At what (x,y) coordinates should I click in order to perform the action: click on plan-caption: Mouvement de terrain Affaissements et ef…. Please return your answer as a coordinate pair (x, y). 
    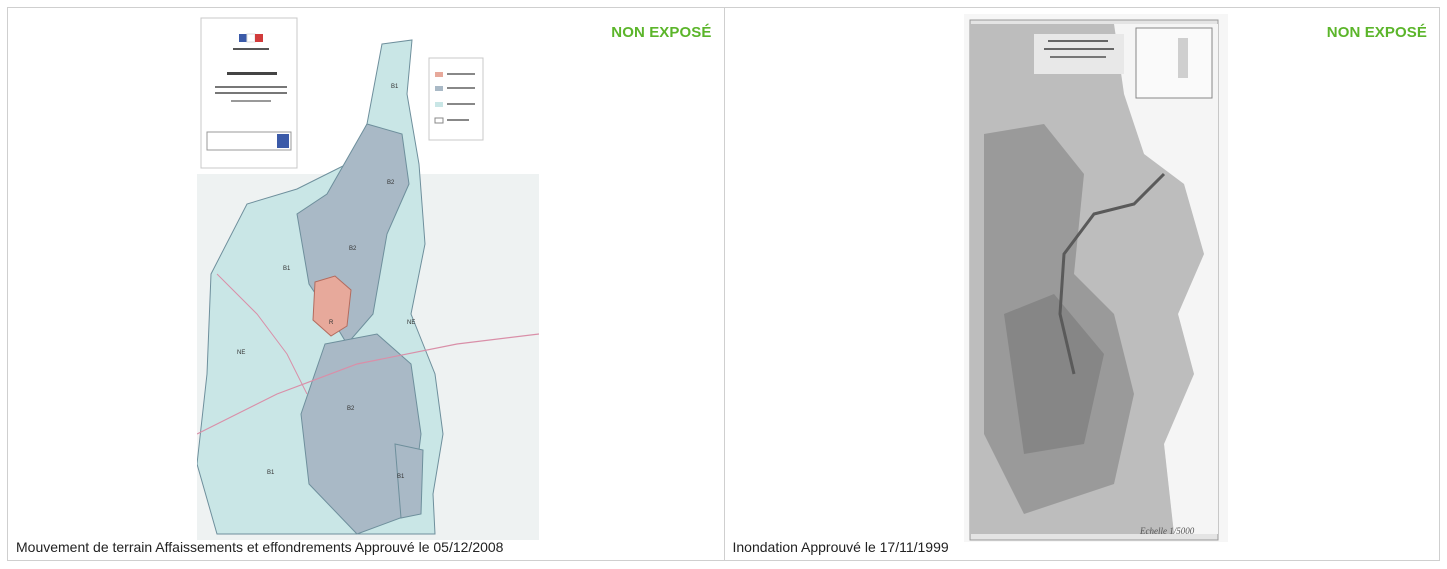
    Looking at the image, I should click on (260, 547).